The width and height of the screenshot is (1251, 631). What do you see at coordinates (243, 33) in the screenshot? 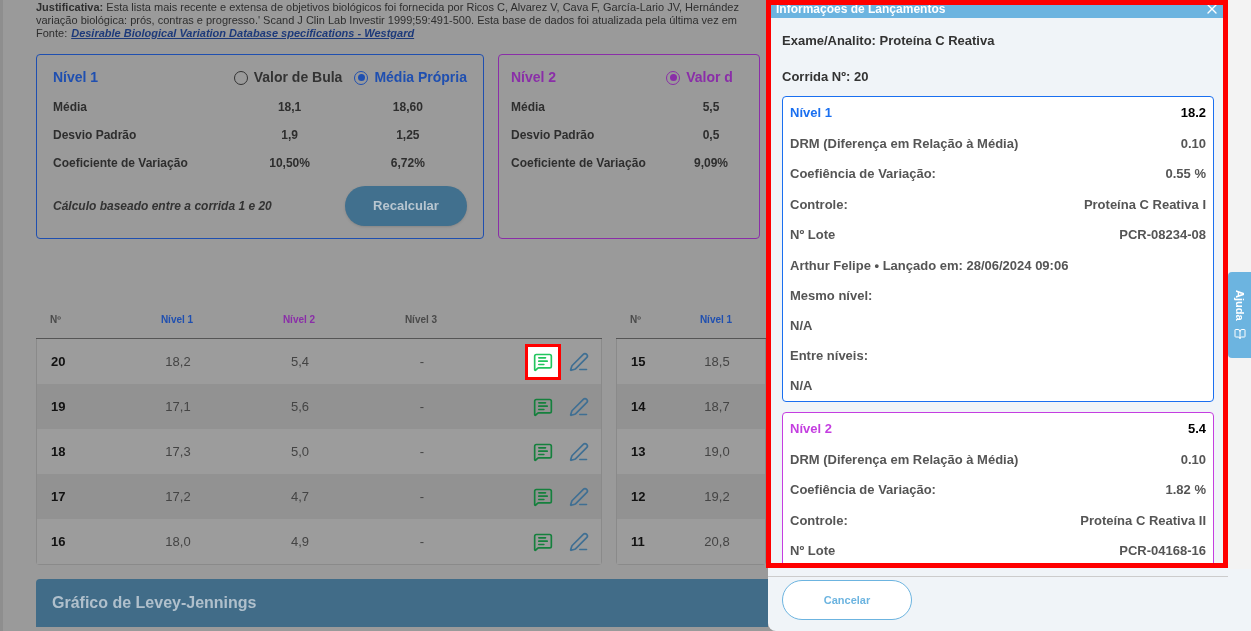
I see `source-link: Desirable Biological Variation Database specifications - Westgard` at bounding box center [243, 33].